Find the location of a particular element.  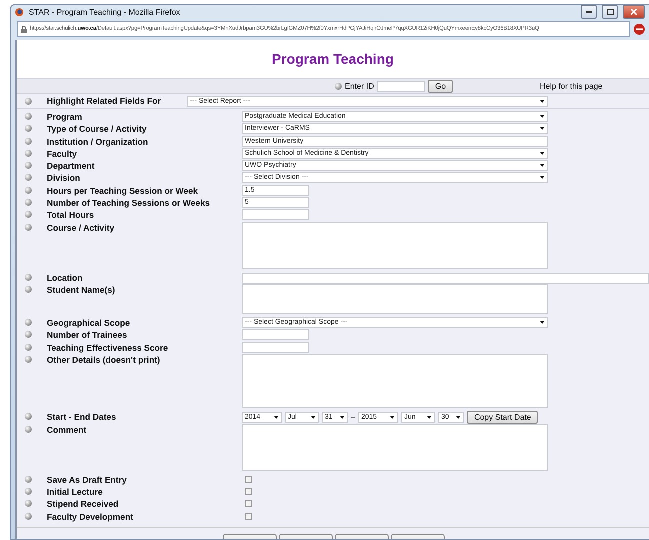

field-label: Student Name(s) is located at coordinates (81, 290).